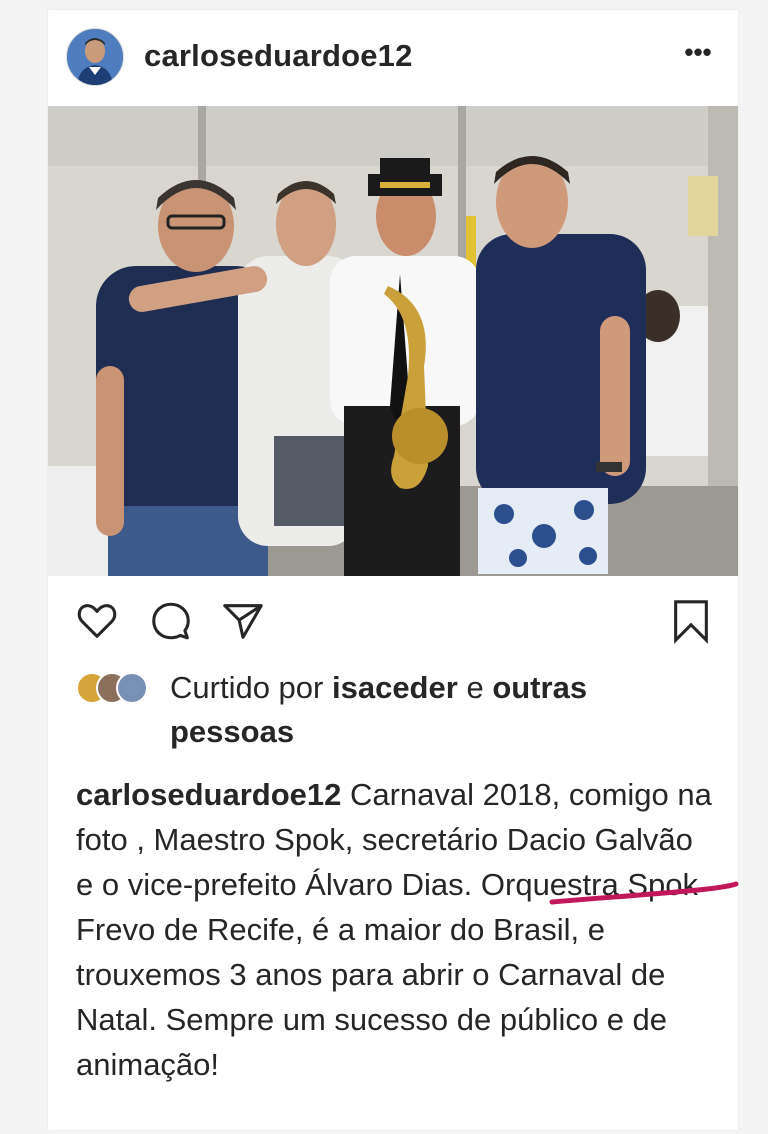 The image size is (768, 1134). Describe the element at coordinates (97, 621) in the screenshot. I see `heart-icon` at that location.